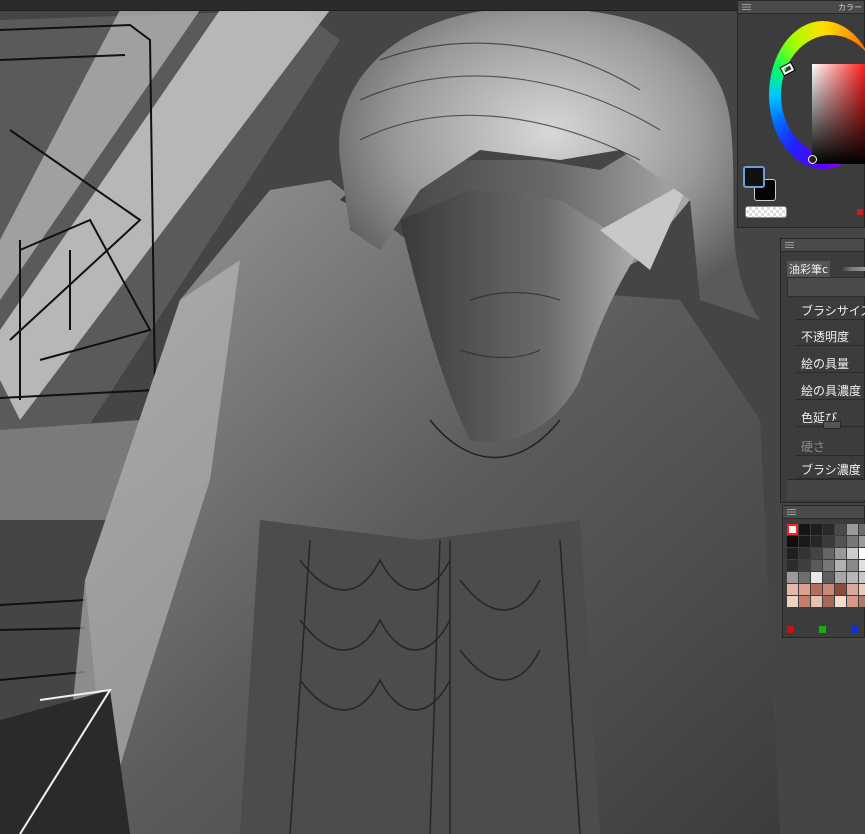 Image resolution: width=865 pixels, height=834 pixels. I want to click on green-channel-marker, so click(822, 629).